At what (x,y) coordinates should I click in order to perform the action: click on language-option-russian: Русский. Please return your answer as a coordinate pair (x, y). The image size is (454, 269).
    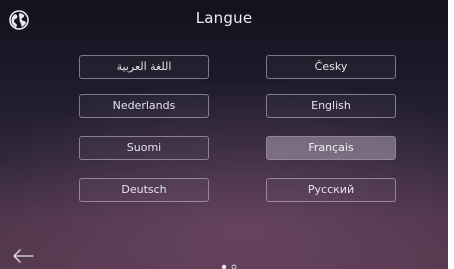
    Looking at the image, I should click on (331, 190).